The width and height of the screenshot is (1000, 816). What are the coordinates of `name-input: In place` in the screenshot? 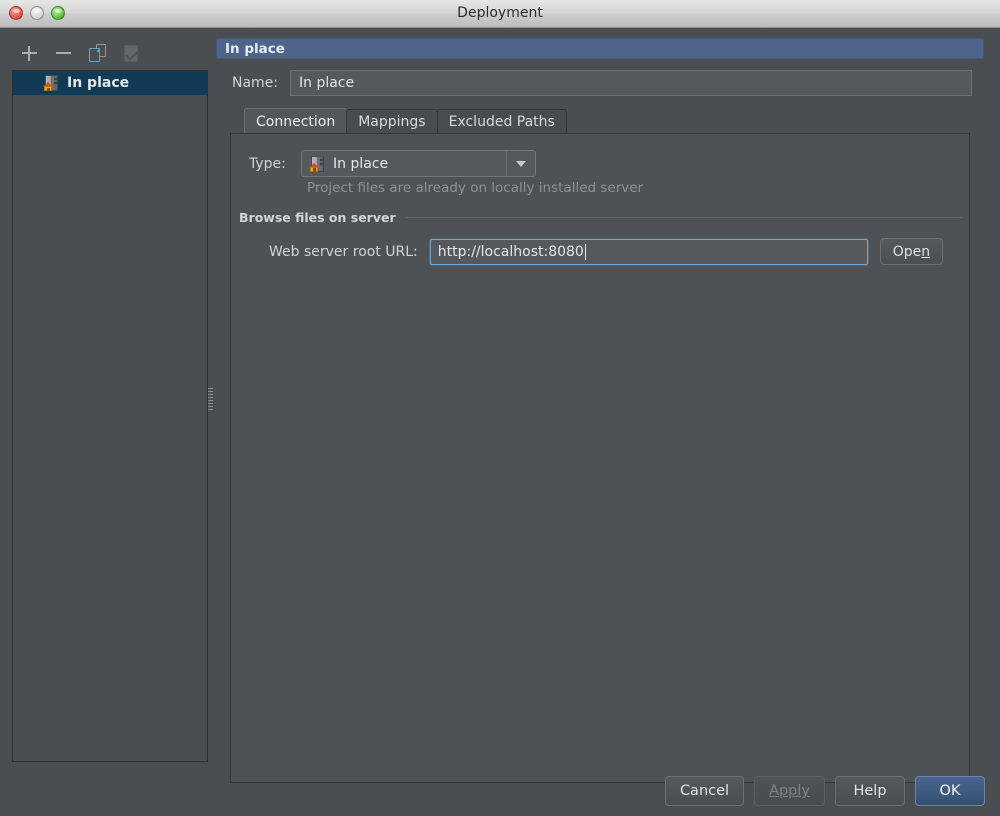 It's located at (631, 83).